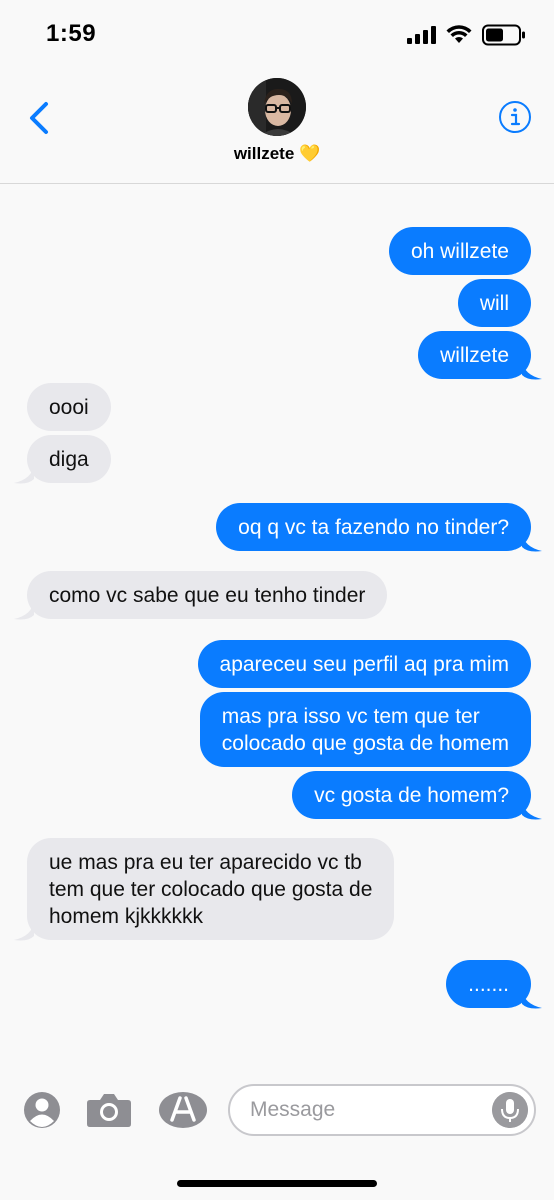 The image size is (554, 1200). I want to click on message-text: oh willzete, so click(459, 251).